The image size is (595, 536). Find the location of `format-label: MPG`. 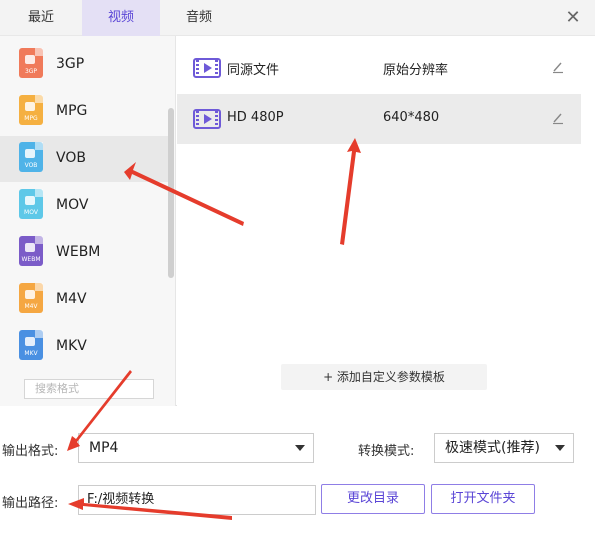

format-label: MPG is located at coordinates (72, 111).